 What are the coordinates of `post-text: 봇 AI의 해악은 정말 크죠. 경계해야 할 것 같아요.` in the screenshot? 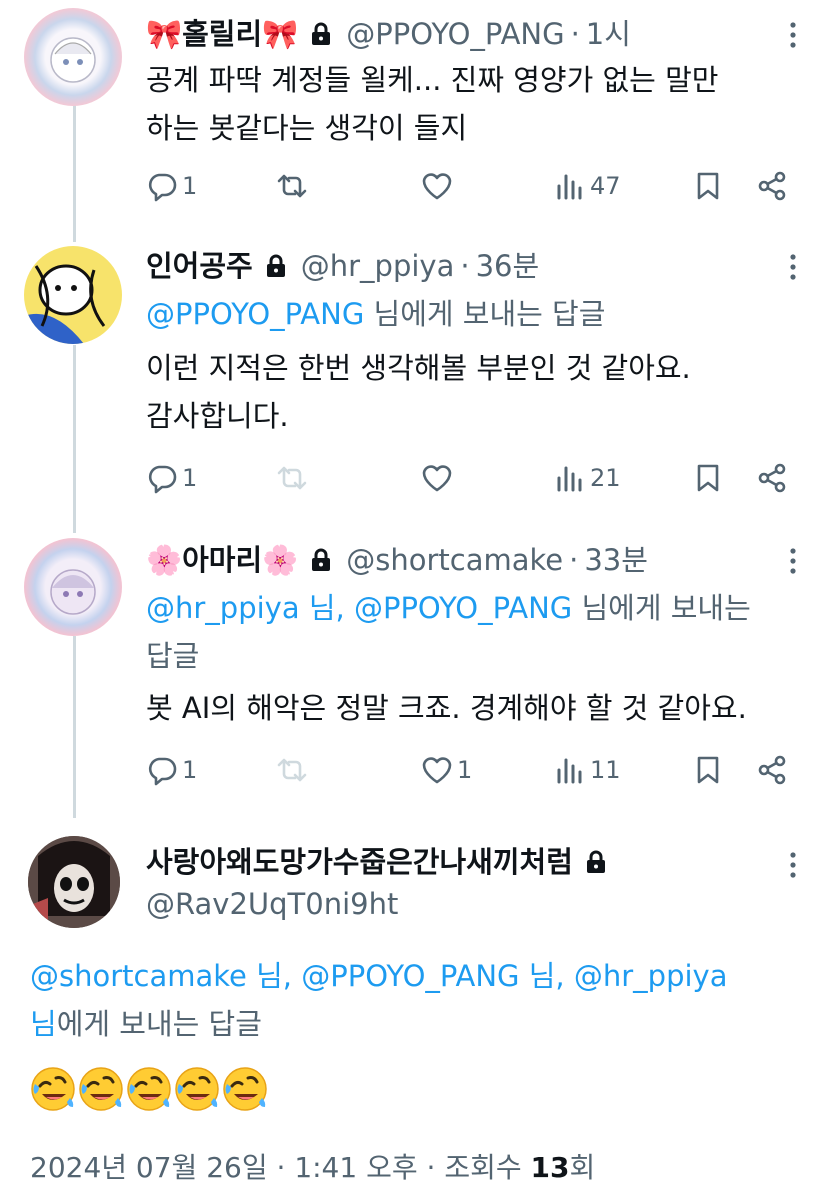 It's located at (446, 708).